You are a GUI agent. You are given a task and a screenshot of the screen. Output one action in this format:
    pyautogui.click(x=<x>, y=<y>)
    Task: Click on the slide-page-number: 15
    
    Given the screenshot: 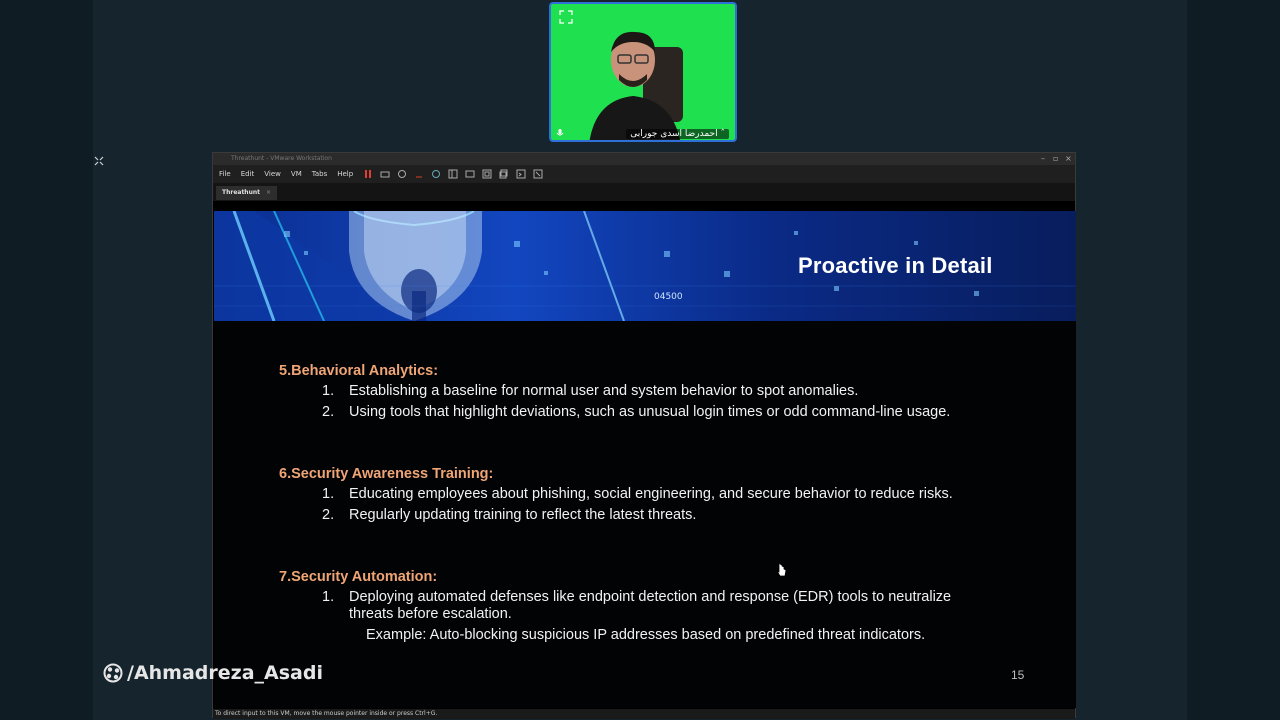 What is the action you would take?
    pyautogui.click(x=1018, y=675)
    